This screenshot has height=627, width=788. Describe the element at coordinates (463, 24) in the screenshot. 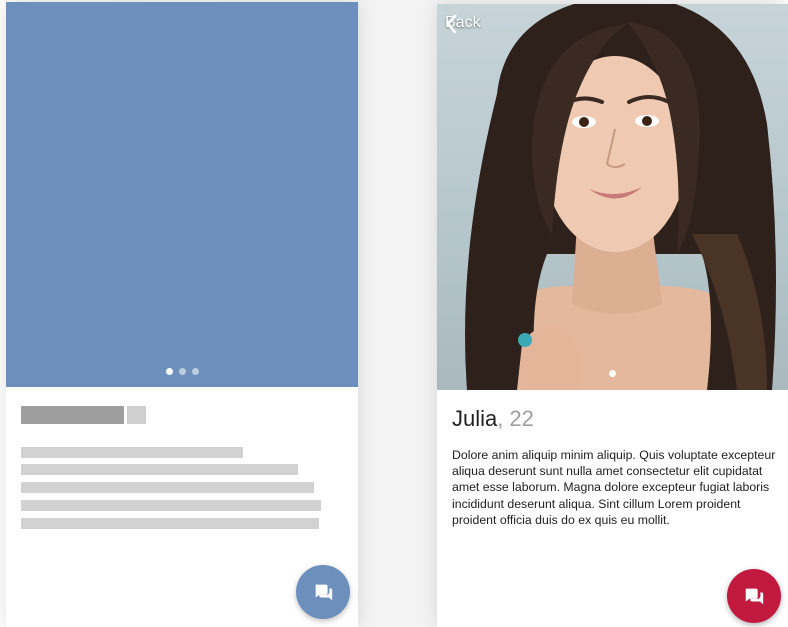

I see `back-button: Back` at that location.